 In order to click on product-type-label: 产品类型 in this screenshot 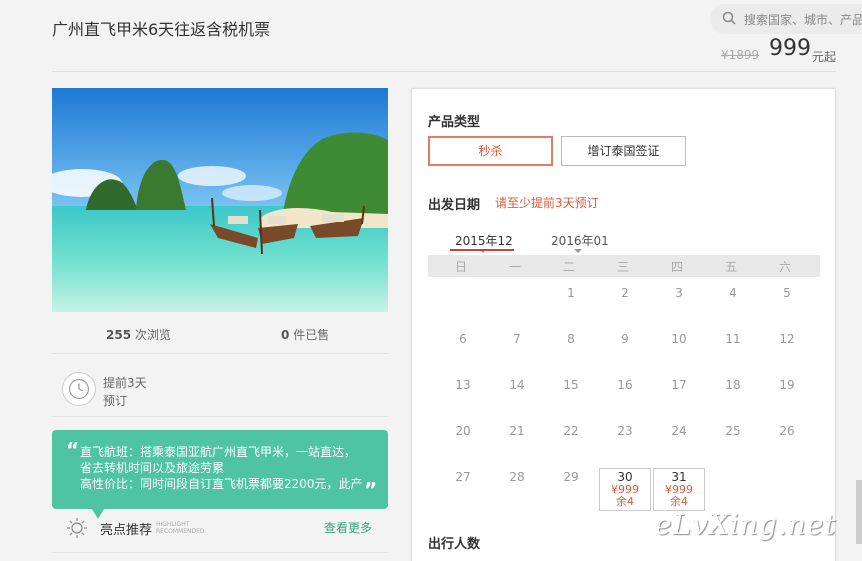, I will do `click(454, 122)`.